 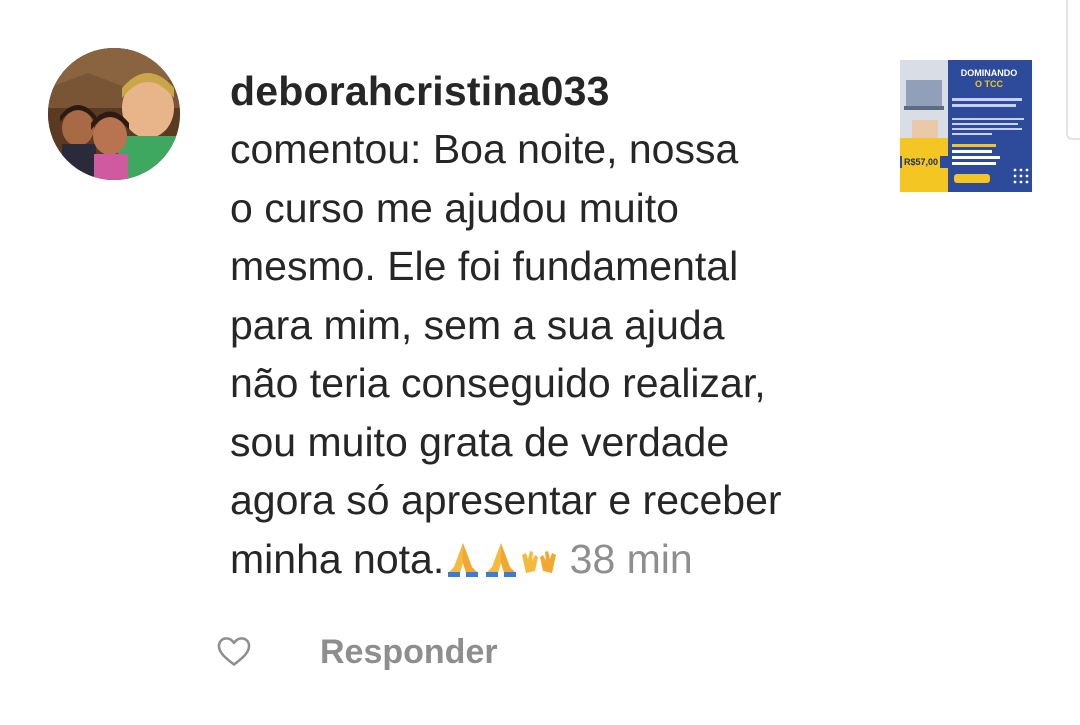 I want to click on comment-line: para mim, sem a sua ajuda, so click(x=477, y=324).